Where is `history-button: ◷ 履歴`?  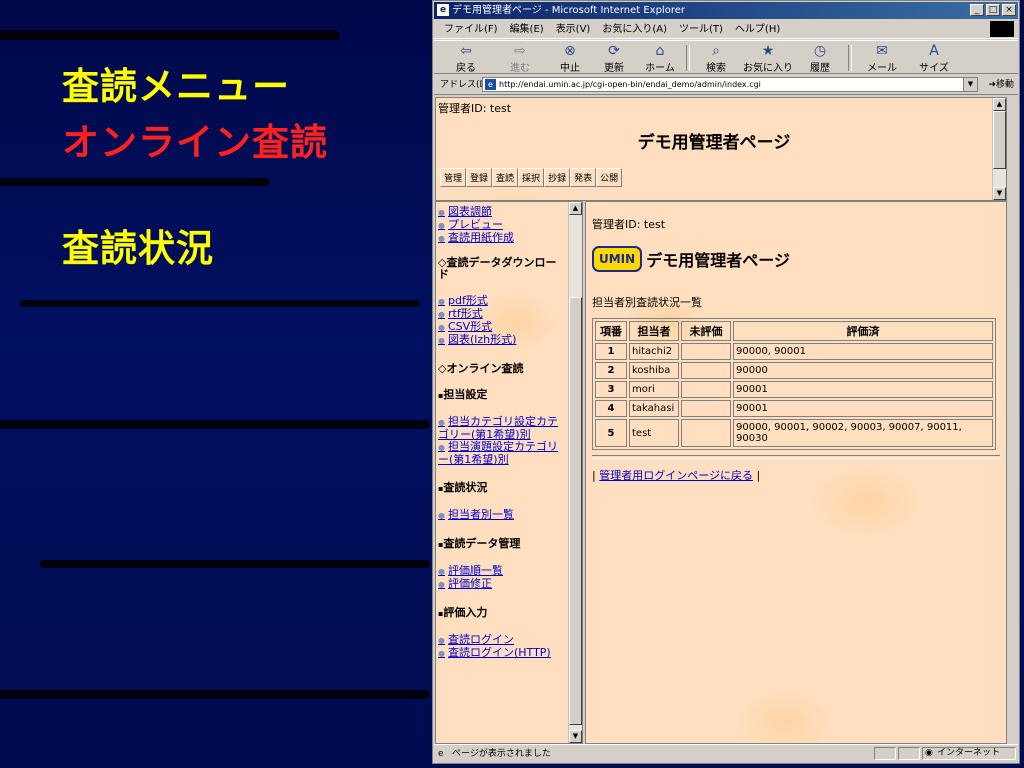 history-button: ◷ 履歴 is located at coordinates (820, 59).